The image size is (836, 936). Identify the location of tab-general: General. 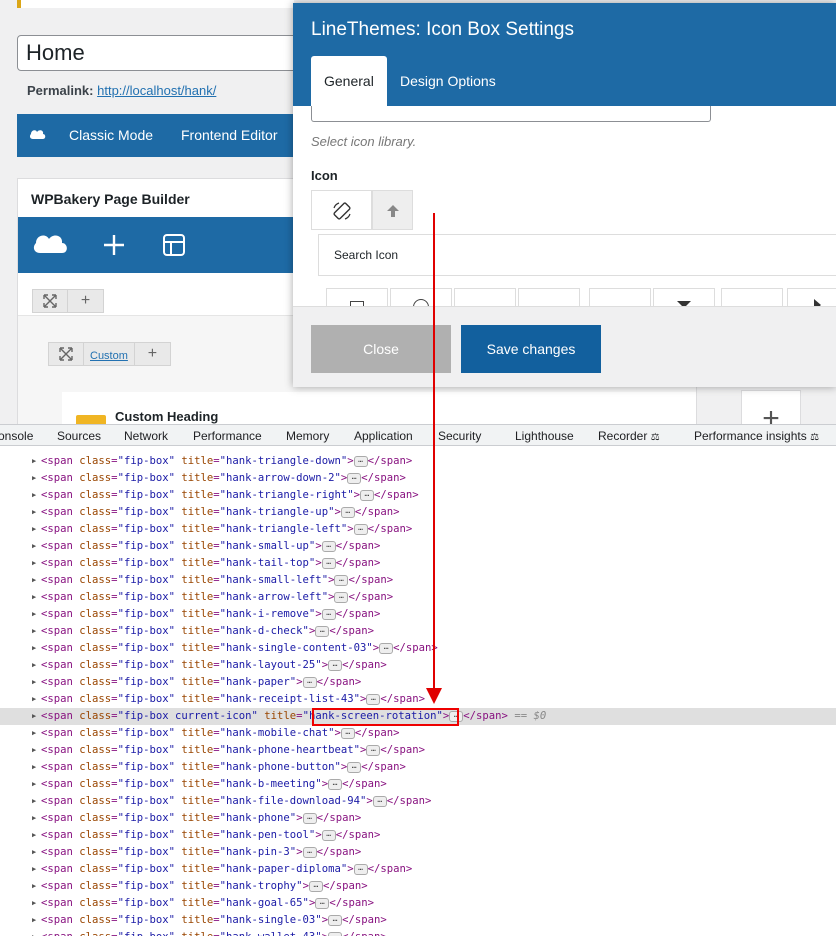
(349, 81).